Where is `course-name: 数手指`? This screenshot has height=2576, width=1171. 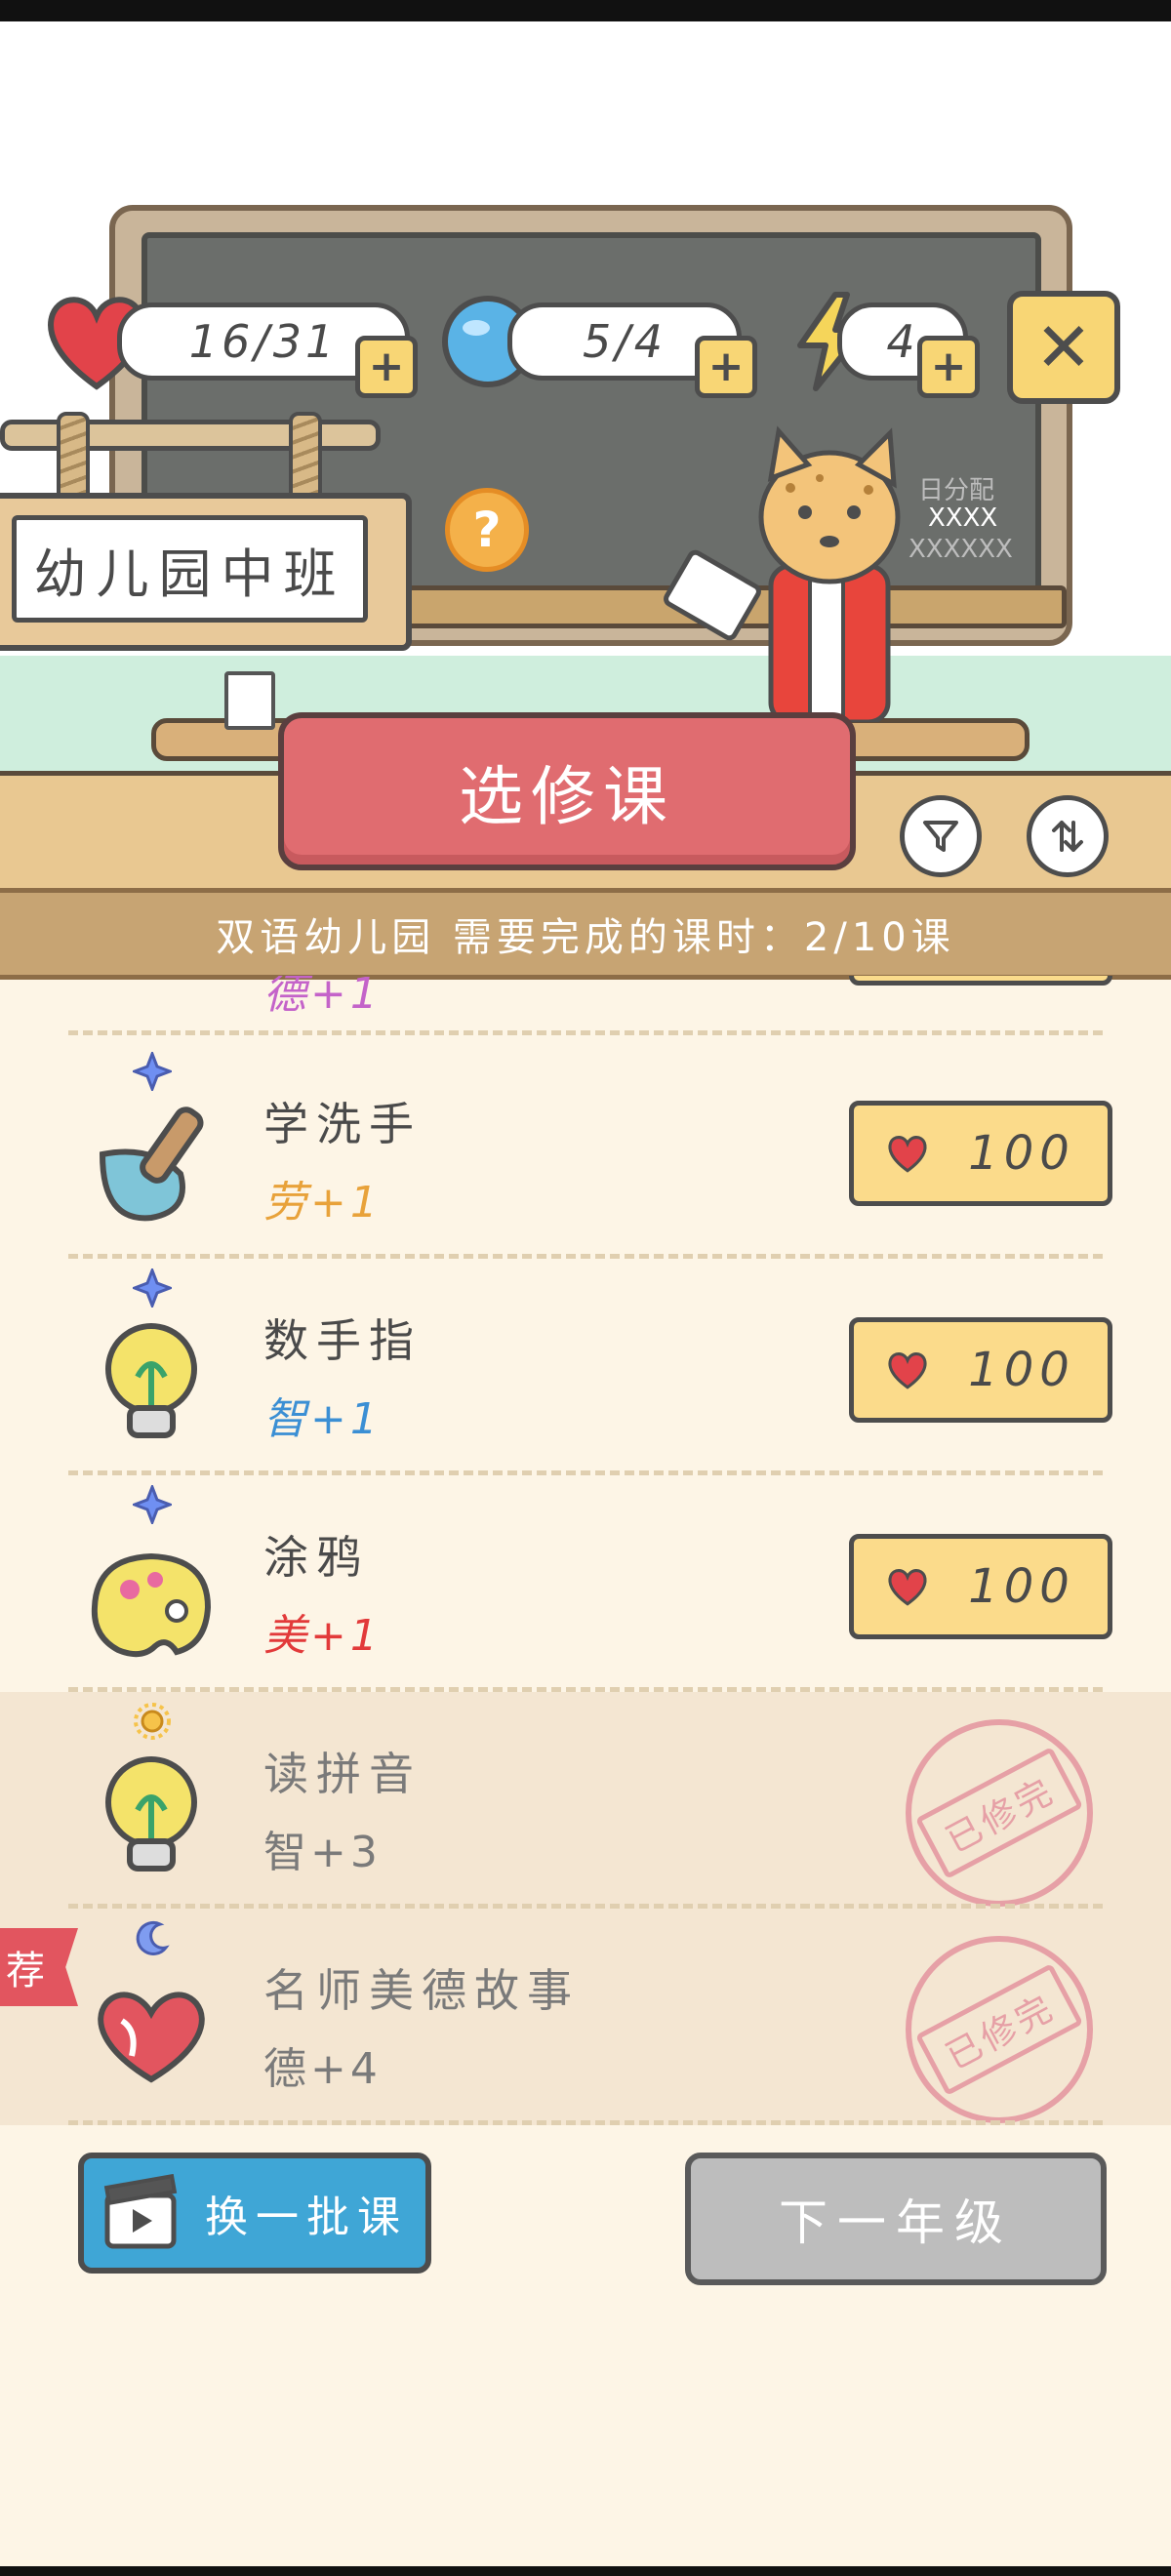
course-name: 数手指 is located at coordinates (342, 1340).